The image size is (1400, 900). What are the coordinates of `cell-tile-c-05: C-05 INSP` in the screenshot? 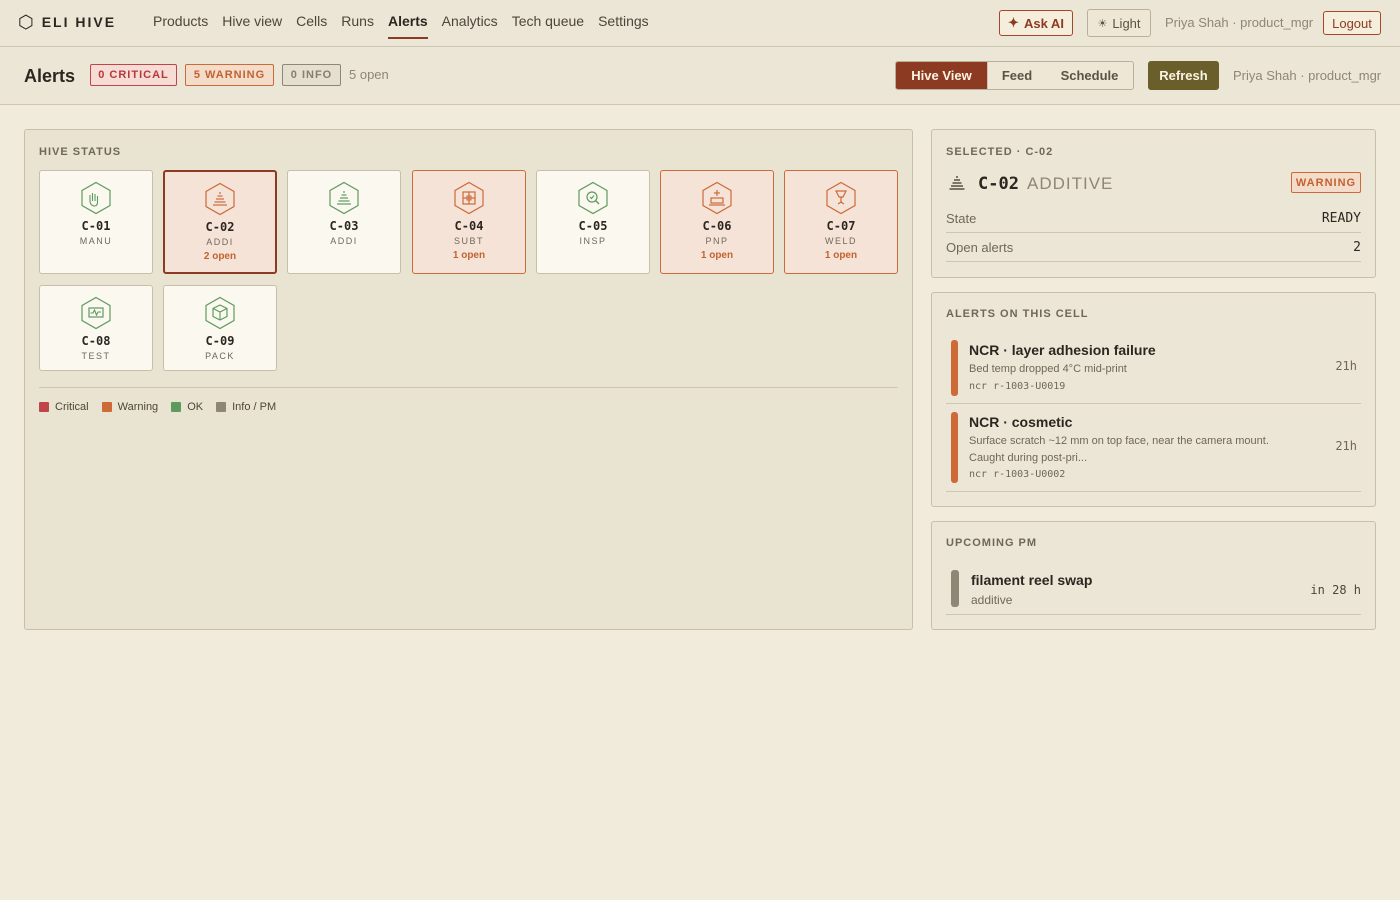 It's located at (593, 222).